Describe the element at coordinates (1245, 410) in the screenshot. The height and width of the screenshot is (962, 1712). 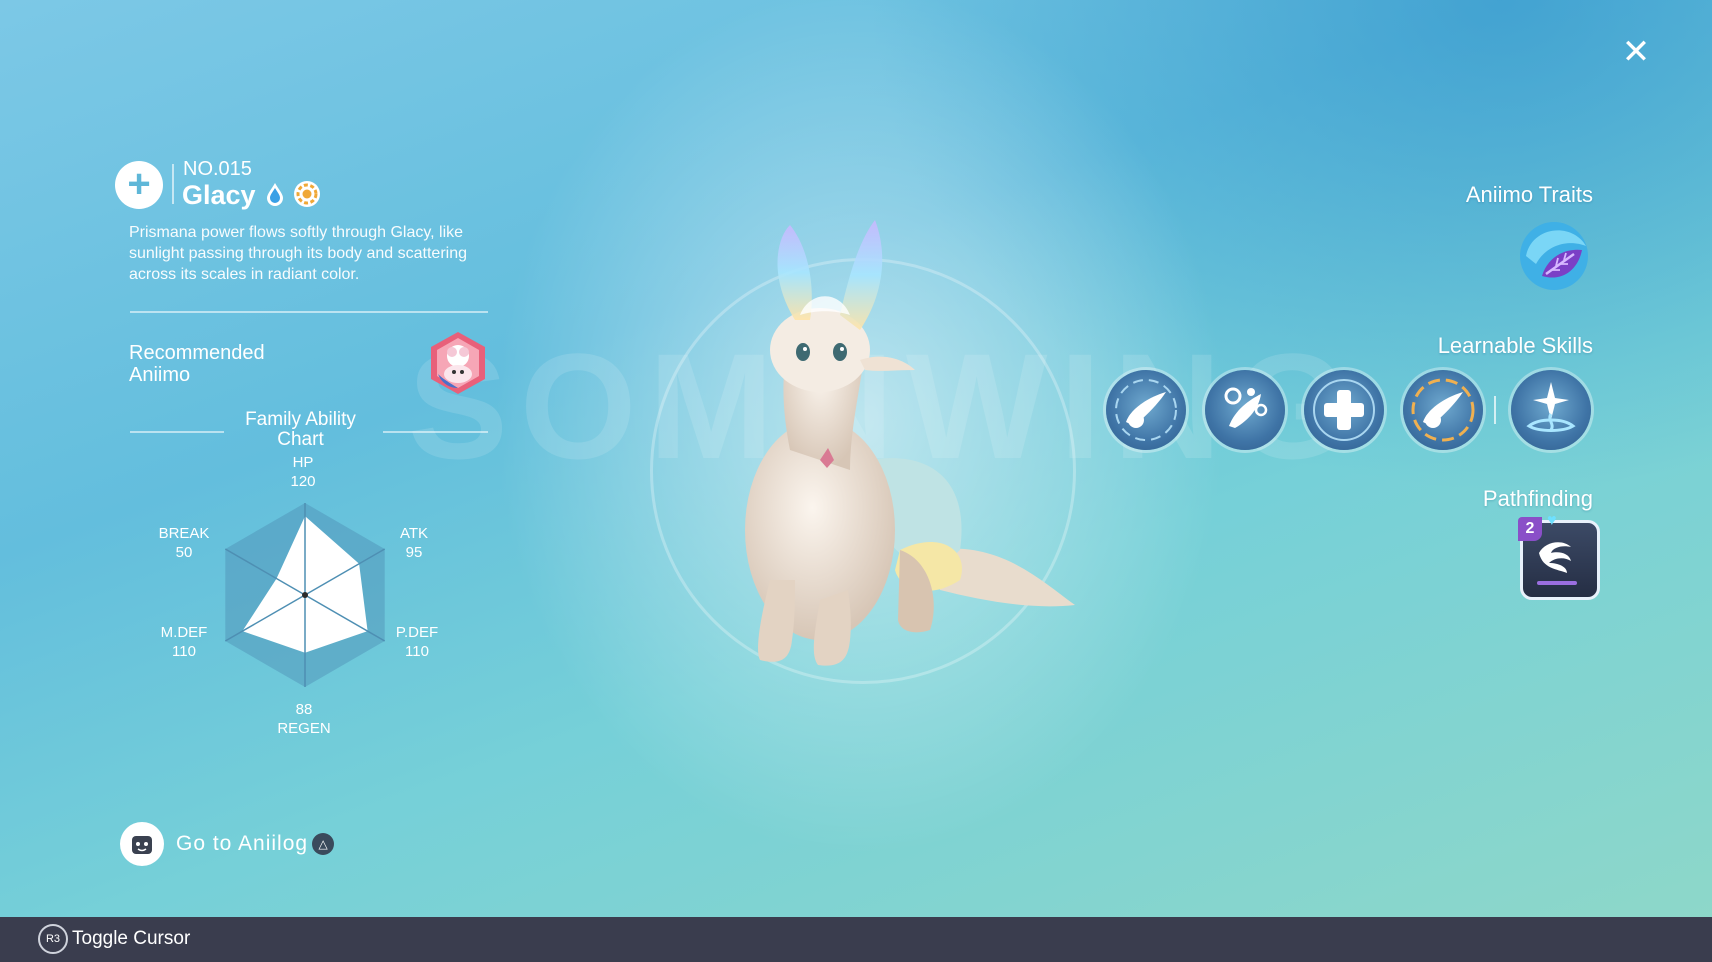
I see `bubble-skill-icon` at that location.